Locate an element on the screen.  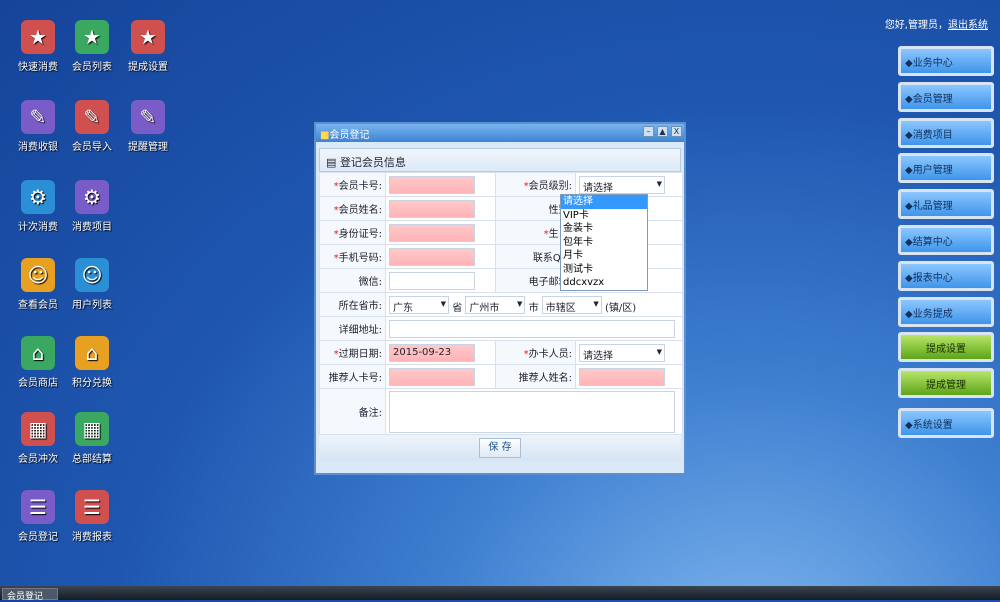
nav-button: ◆结算中心 is located at coordinates (946, 240).